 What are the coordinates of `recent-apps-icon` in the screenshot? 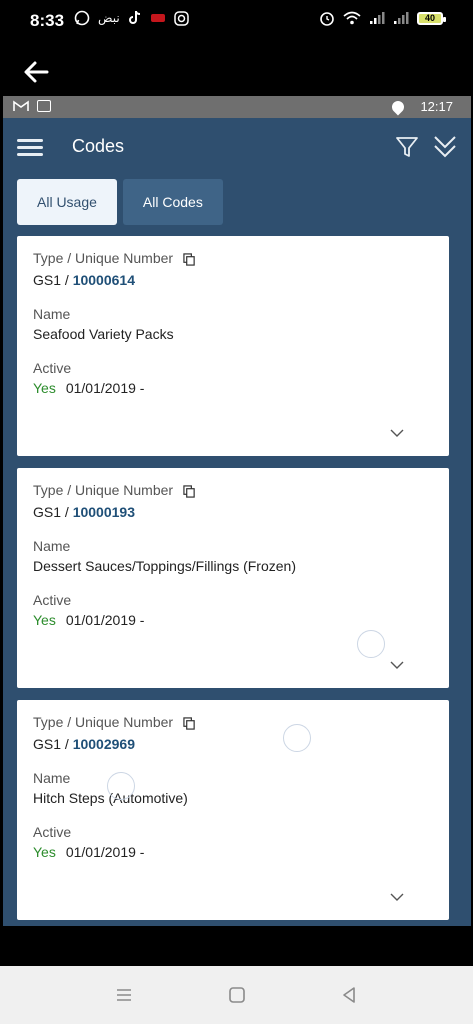 It's located at (124, 995).